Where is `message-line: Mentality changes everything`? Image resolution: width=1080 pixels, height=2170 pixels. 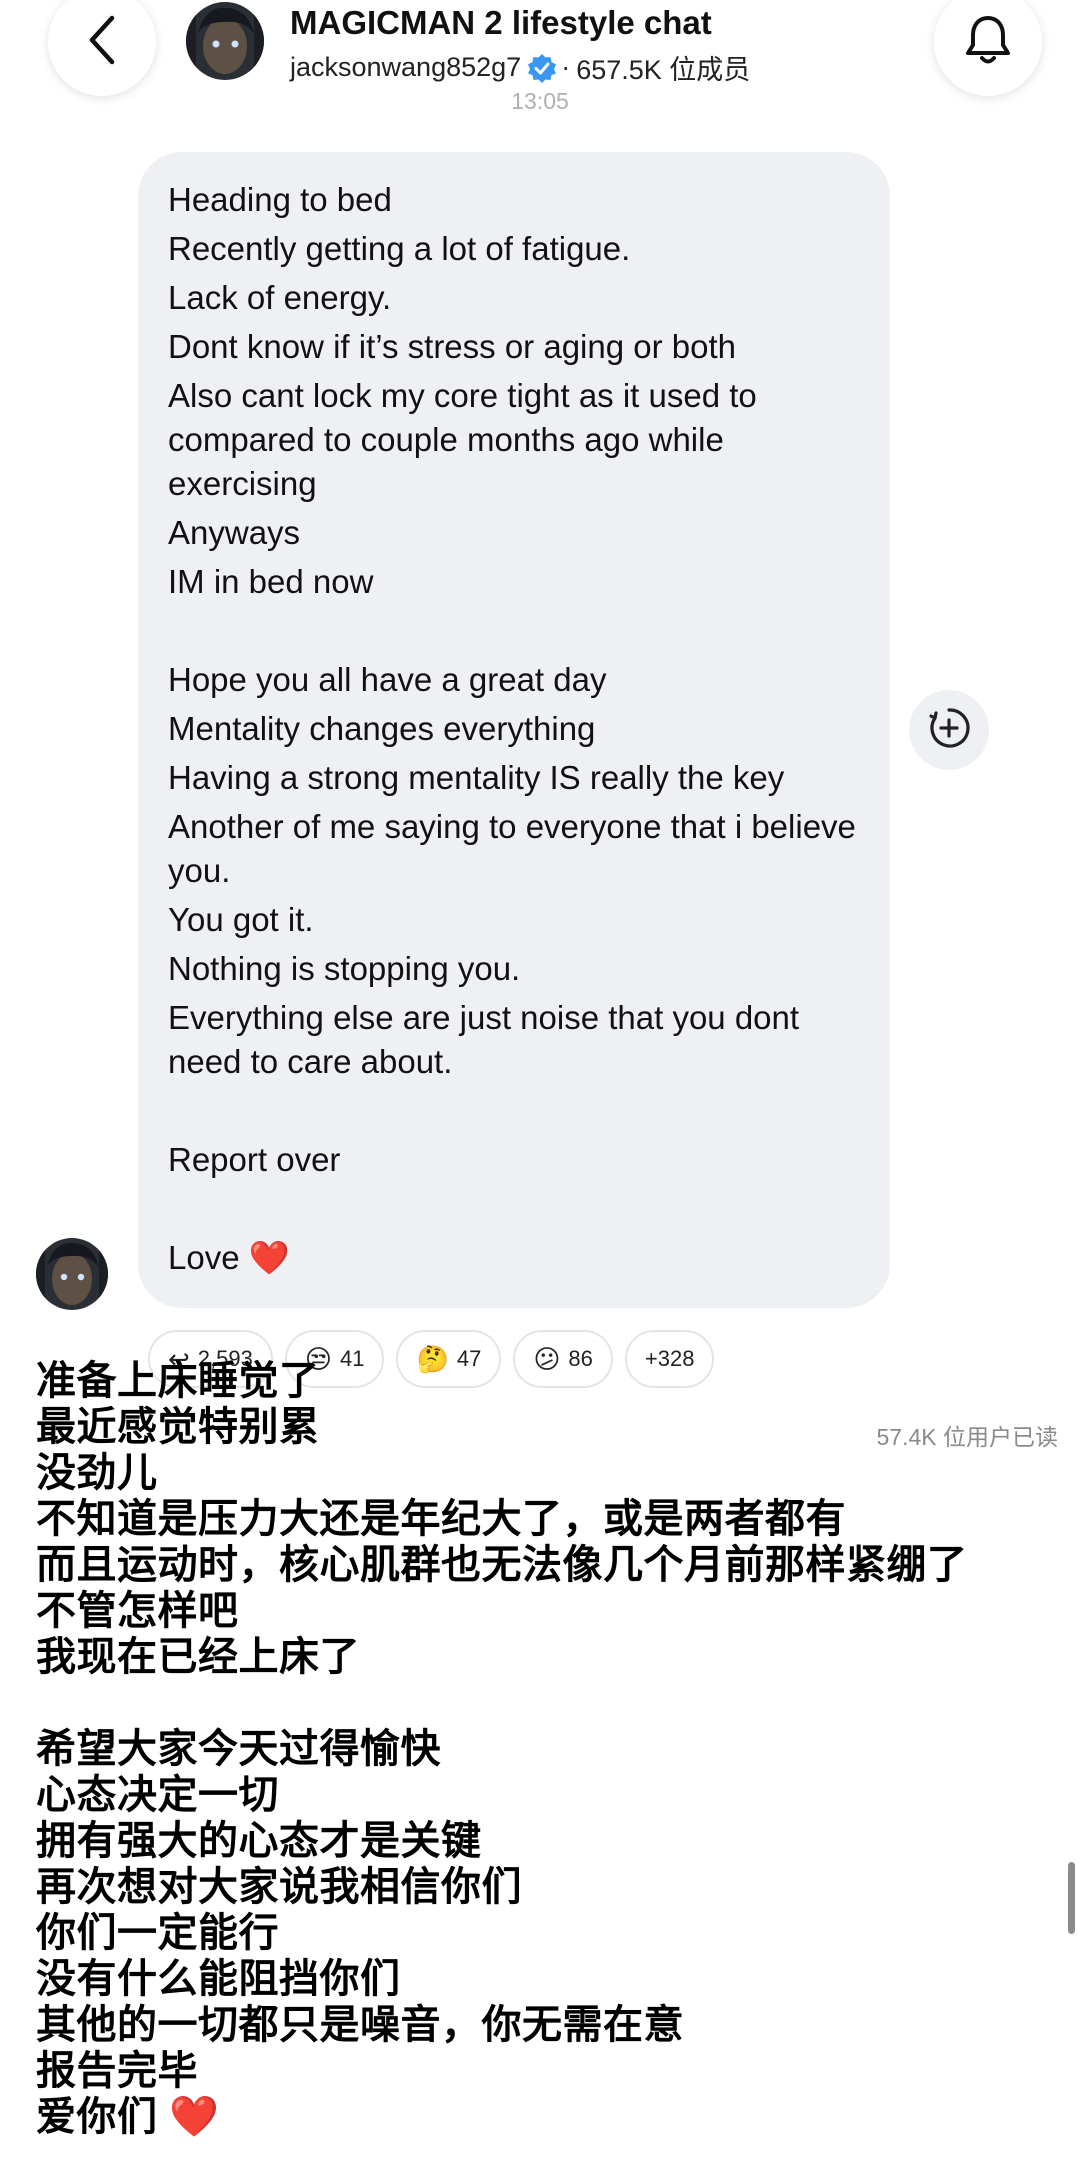 message-line: Mentality changes everything is located at coordinates (382, 728).